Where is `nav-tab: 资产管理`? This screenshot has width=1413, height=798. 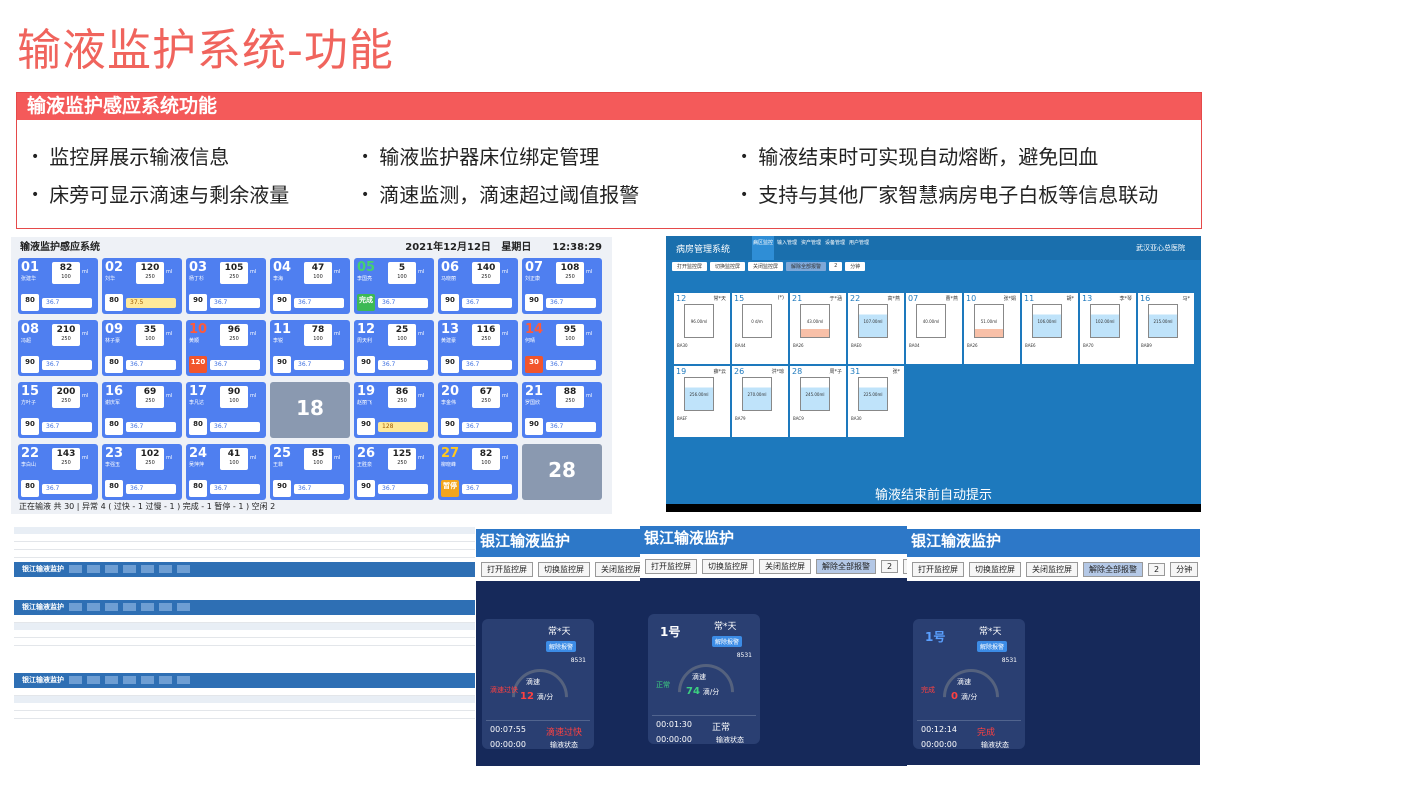
nav-tab: 资产管理 is located at coordinates (811, 248).